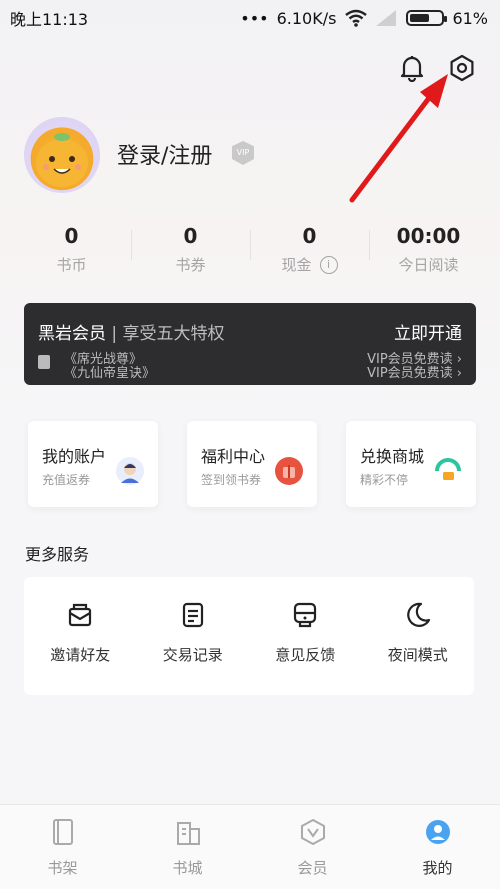 Image resolution: width=500 pixels, height=889 pixels. I want to click on vip-ticker-right: VIP会员免费读 › VIP会员免费读 ›, so click(414, 367).